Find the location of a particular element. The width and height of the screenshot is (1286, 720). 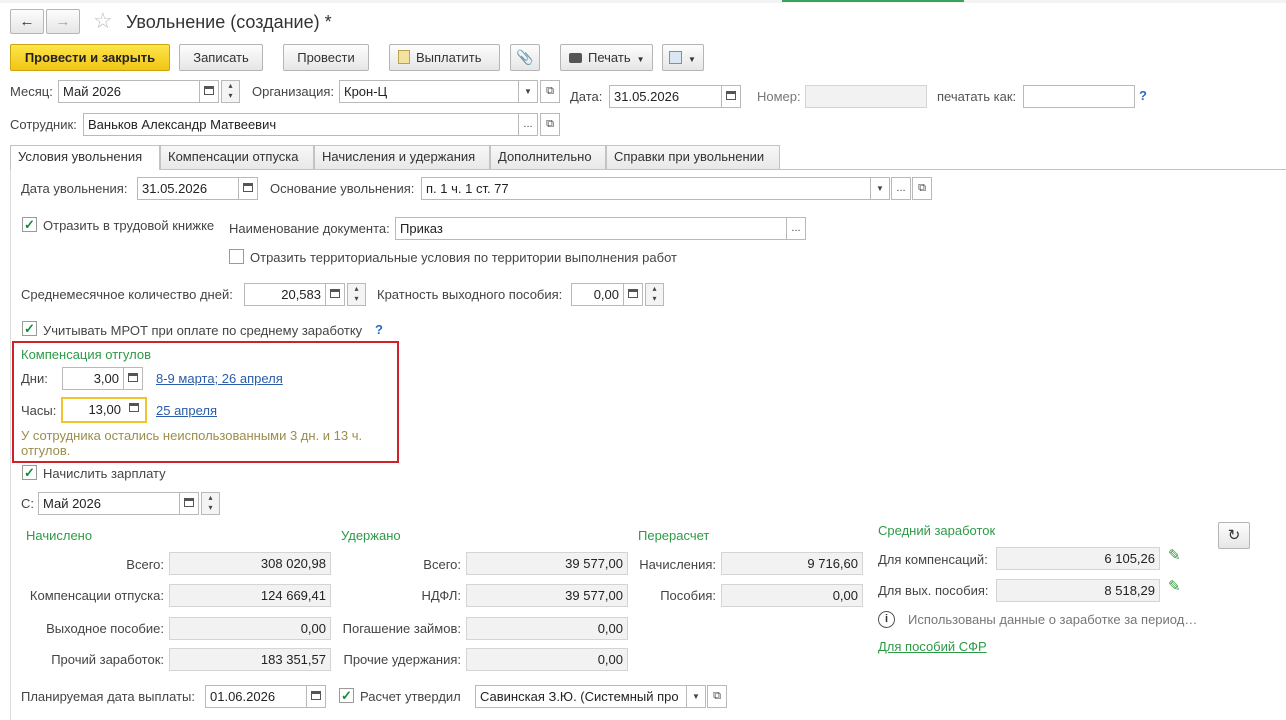

post-button: Провести is located at coordinates (326, 57).